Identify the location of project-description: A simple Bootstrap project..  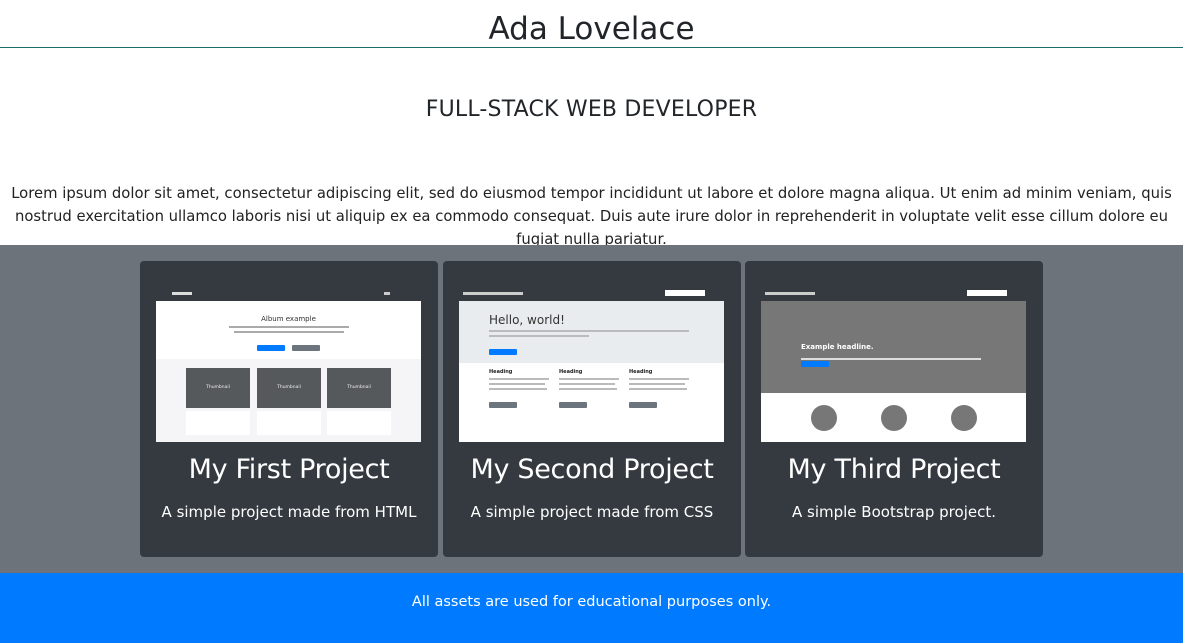
(893, 512).